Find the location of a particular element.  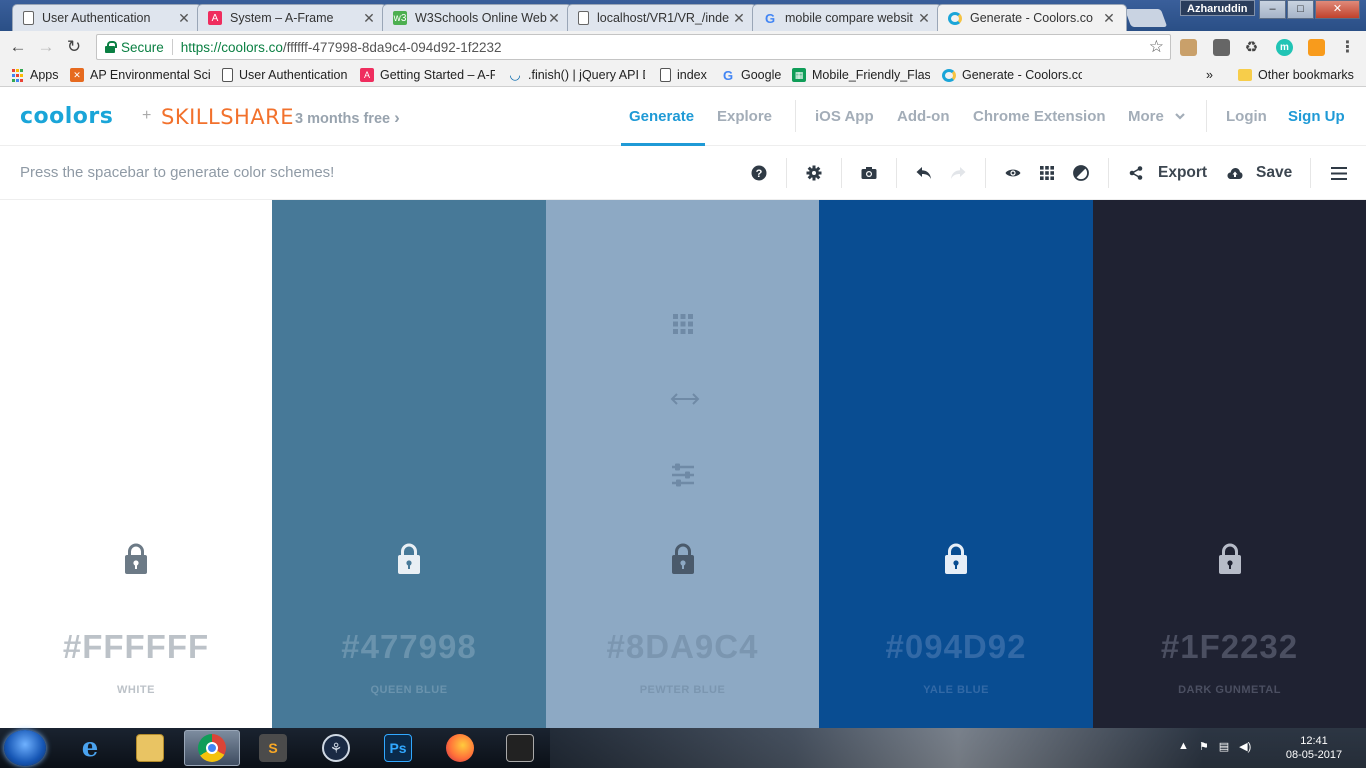

back-button: ← is located at coordinates (18, 47).